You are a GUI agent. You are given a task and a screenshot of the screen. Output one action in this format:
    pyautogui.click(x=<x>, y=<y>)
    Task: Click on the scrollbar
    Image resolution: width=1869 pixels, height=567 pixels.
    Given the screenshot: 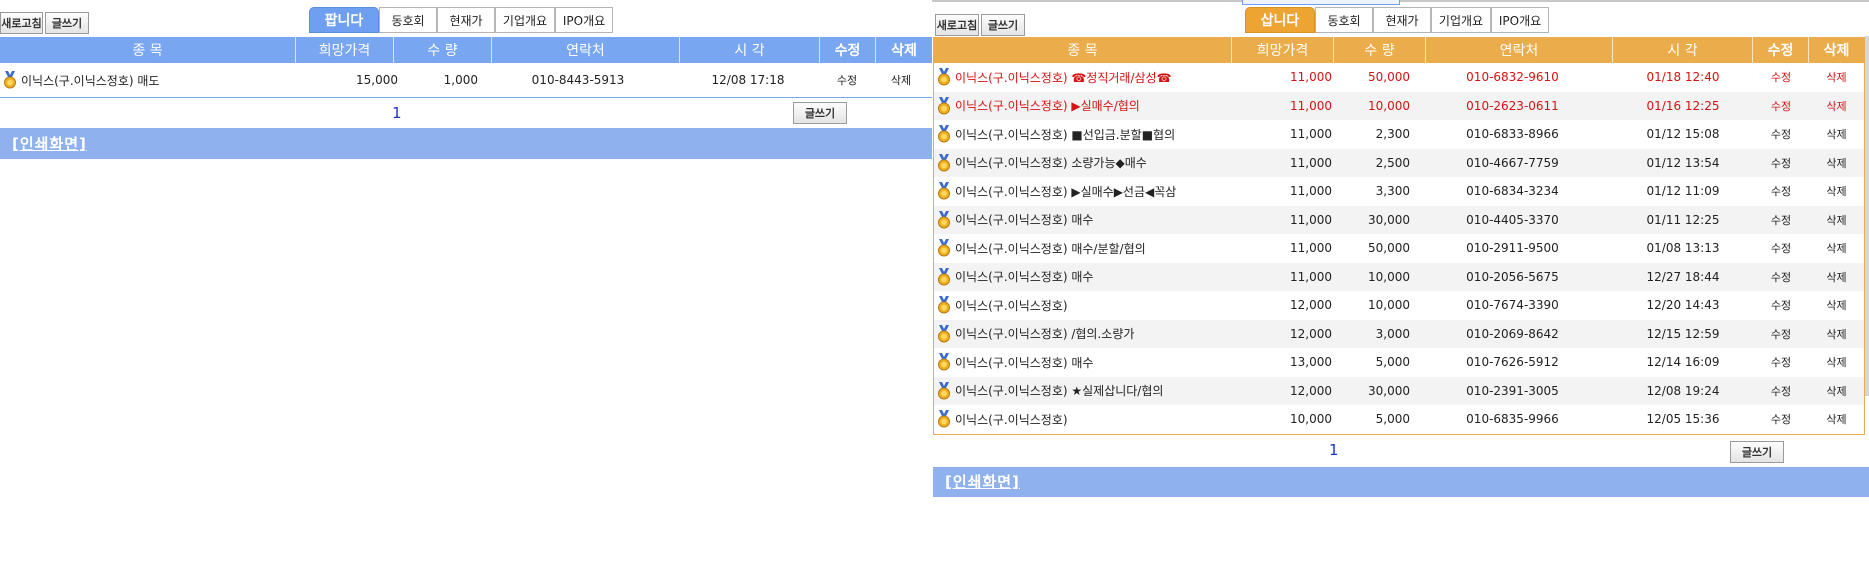 What is the action you would take?
    pyautogui.click(x=1867, y=216)
    